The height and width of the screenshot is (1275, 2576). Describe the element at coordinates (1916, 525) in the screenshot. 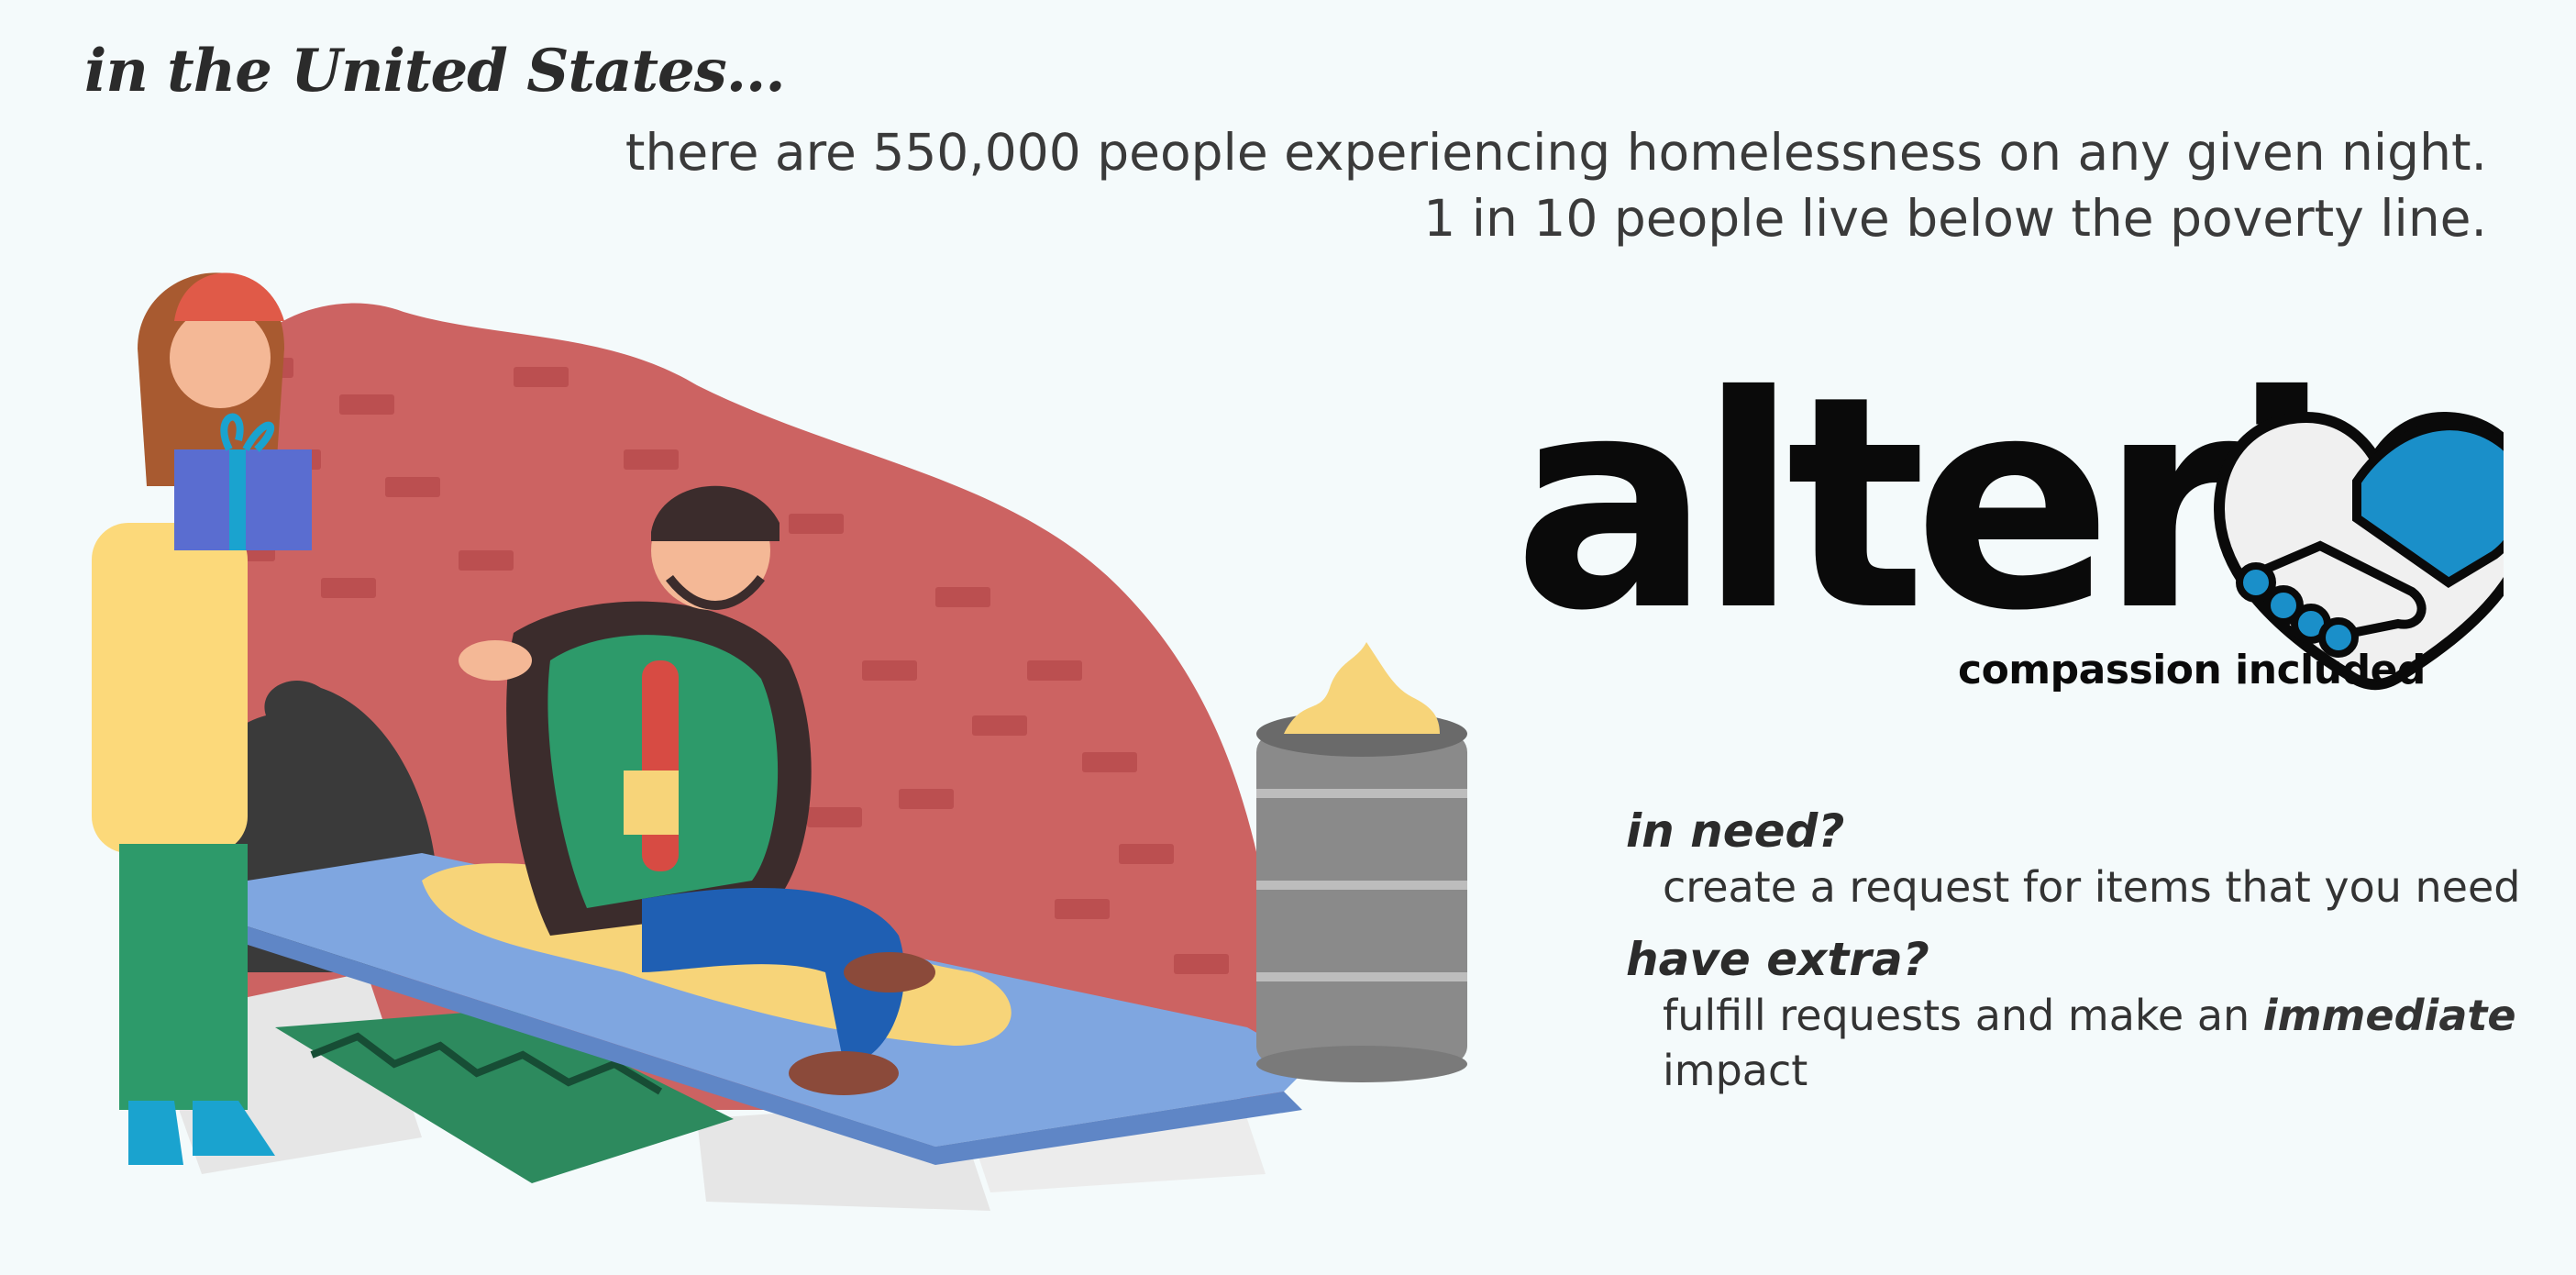

I see `logo-wordmark: alteri` at that location.